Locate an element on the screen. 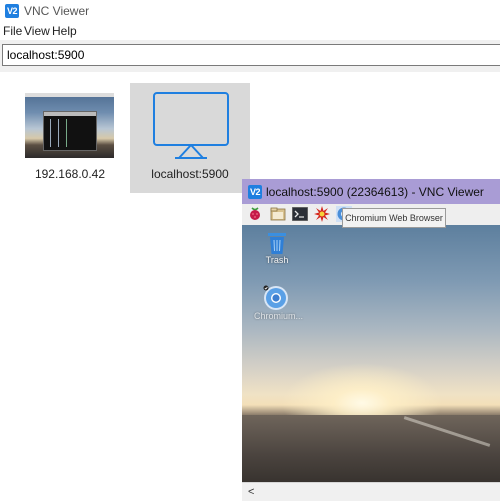  address-input is located at coordinates (251, 55).